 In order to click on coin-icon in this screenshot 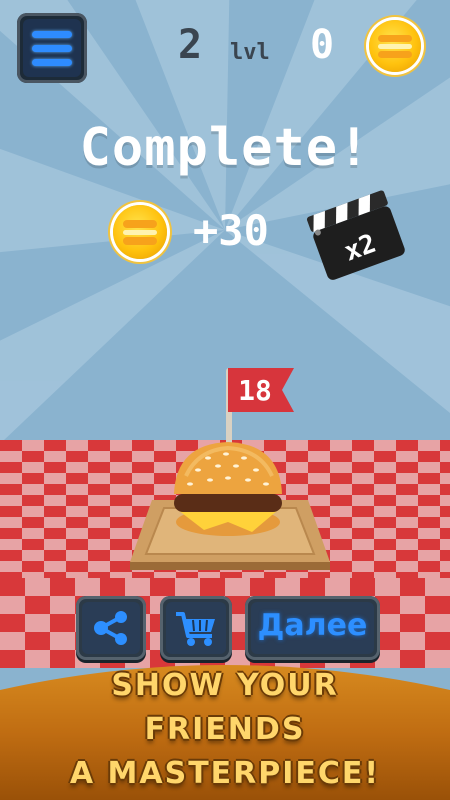, I will do `click(395, 46)`.